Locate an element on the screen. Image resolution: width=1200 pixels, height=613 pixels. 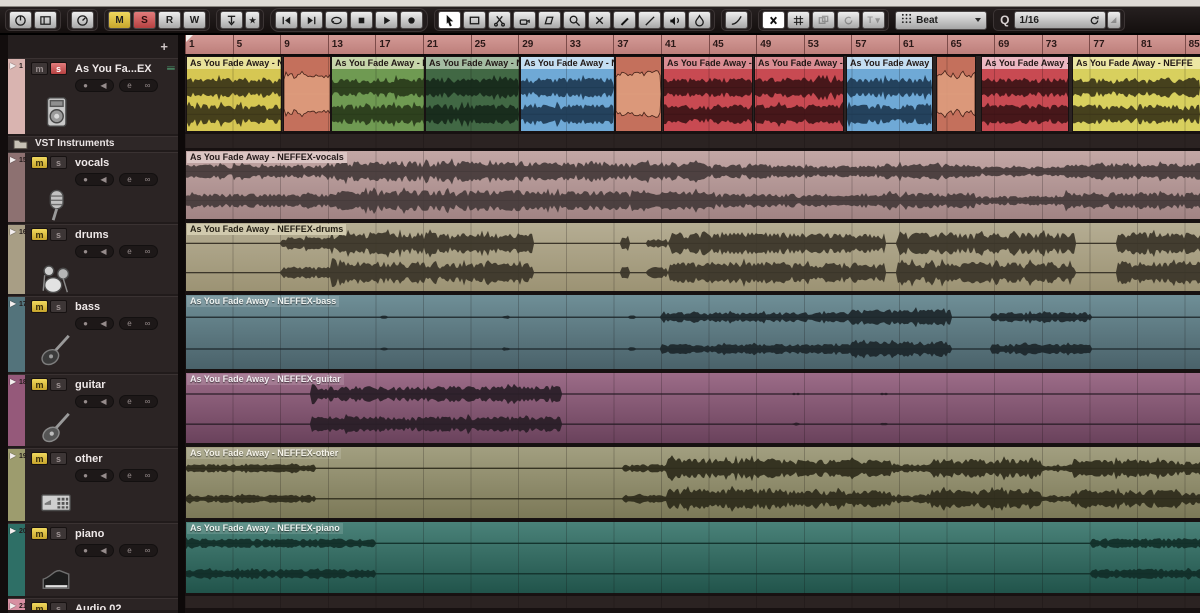
grid-button is located at coordinates (799, 20).